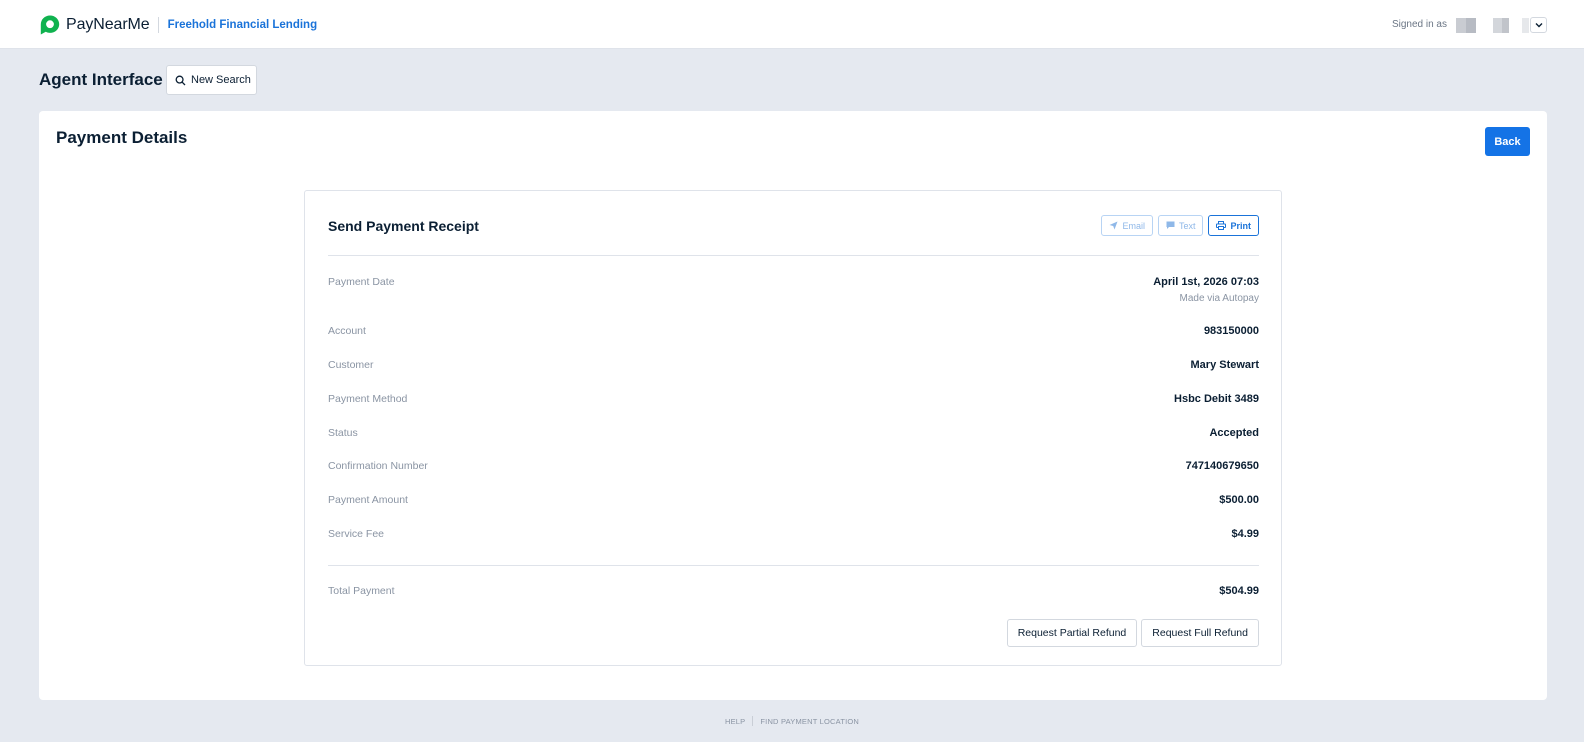  Describe the element at coordinates (793, 470) in the screenshot. I see `detail-row-confirmation-number: Confirmation Number 747140679650` at that location.